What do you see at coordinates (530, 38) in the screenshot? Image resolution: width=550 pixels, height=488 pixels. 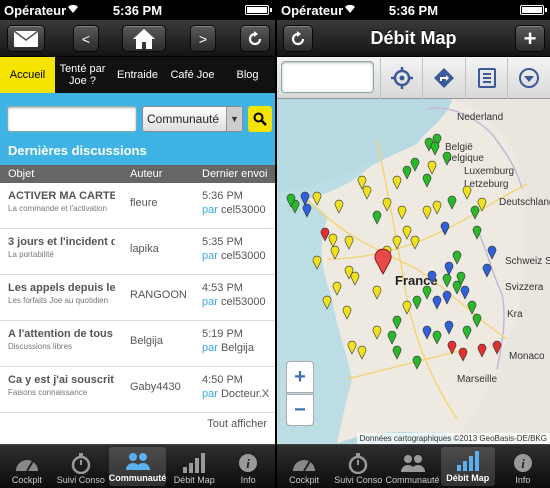 I see `add-button: +` at bounding box center [530, 38].